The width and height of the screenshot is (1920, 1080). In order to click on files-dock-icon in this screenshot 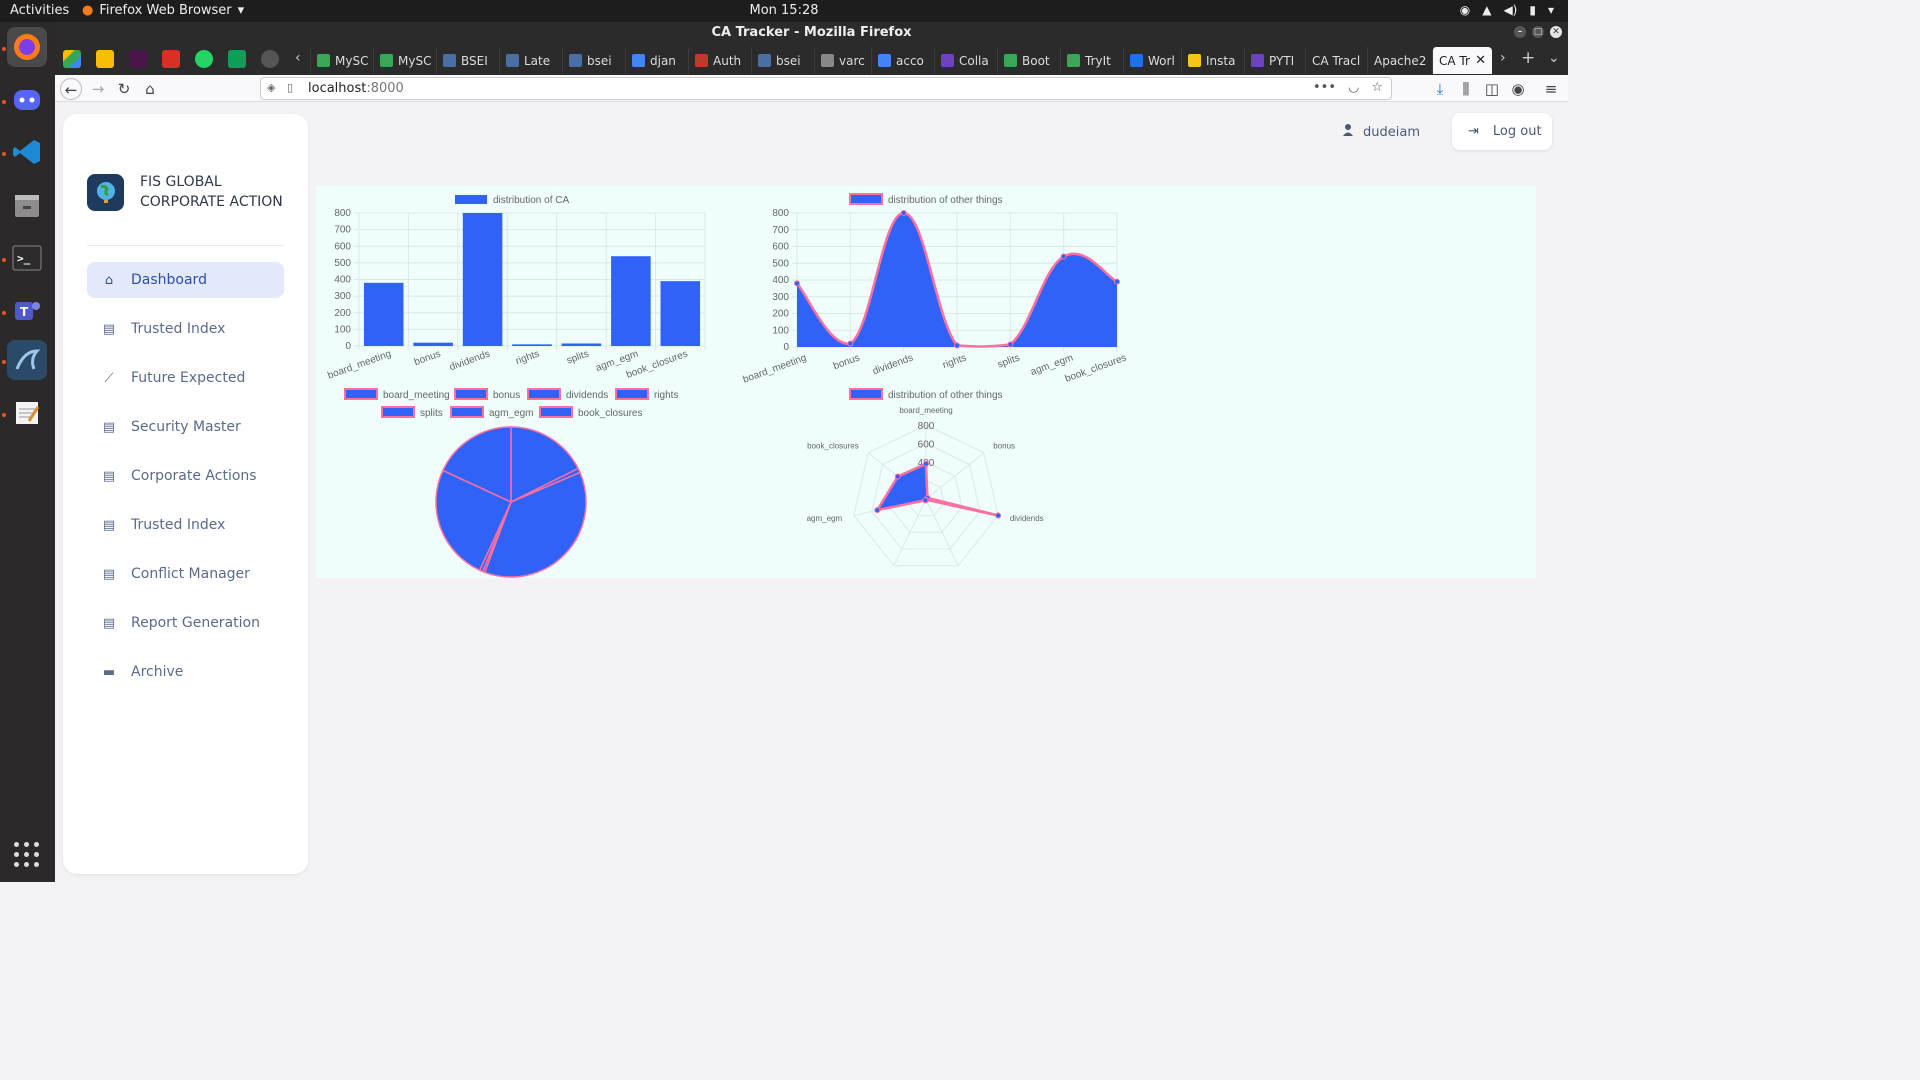, I will do `click(27, 205)`.